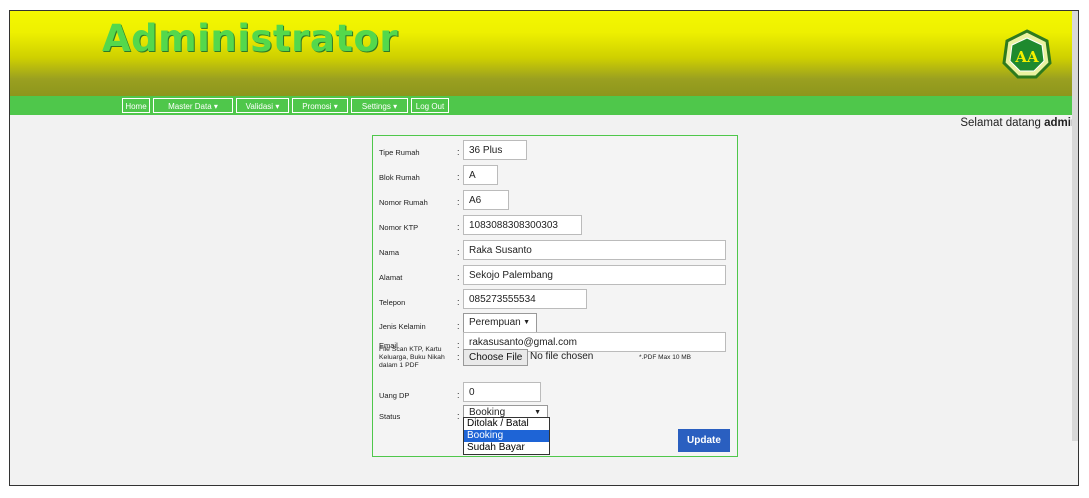  I want to click on status-option-ditolak: Ditolak / Batal, so click(506, 424).